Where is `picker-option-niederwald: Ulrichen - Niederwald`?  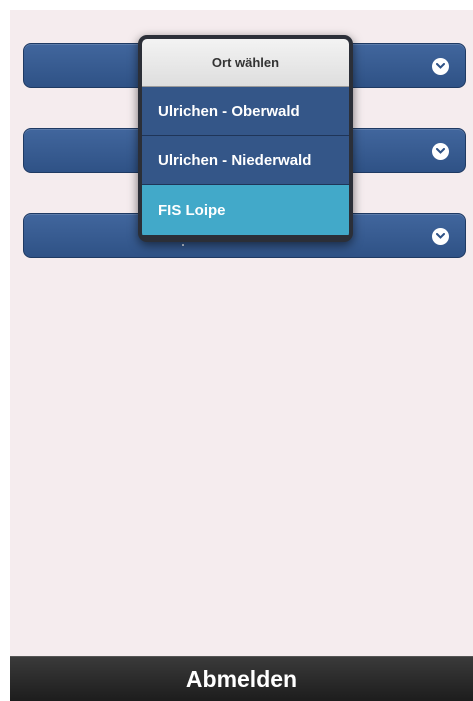 picker-option-niederwald: Ulrichen - Niederwald is located at coordinates (245, 160).